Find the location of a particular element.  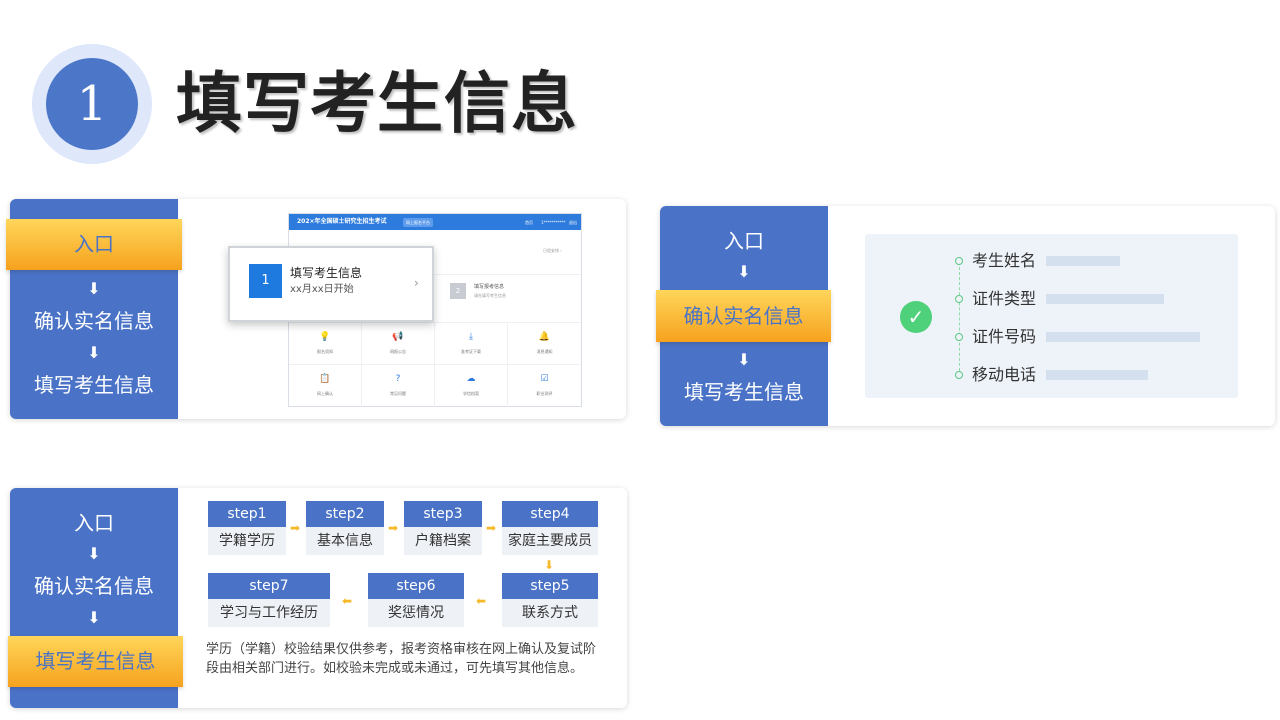

megaphone-icon: 📢 is located at coordinates (398, 337).